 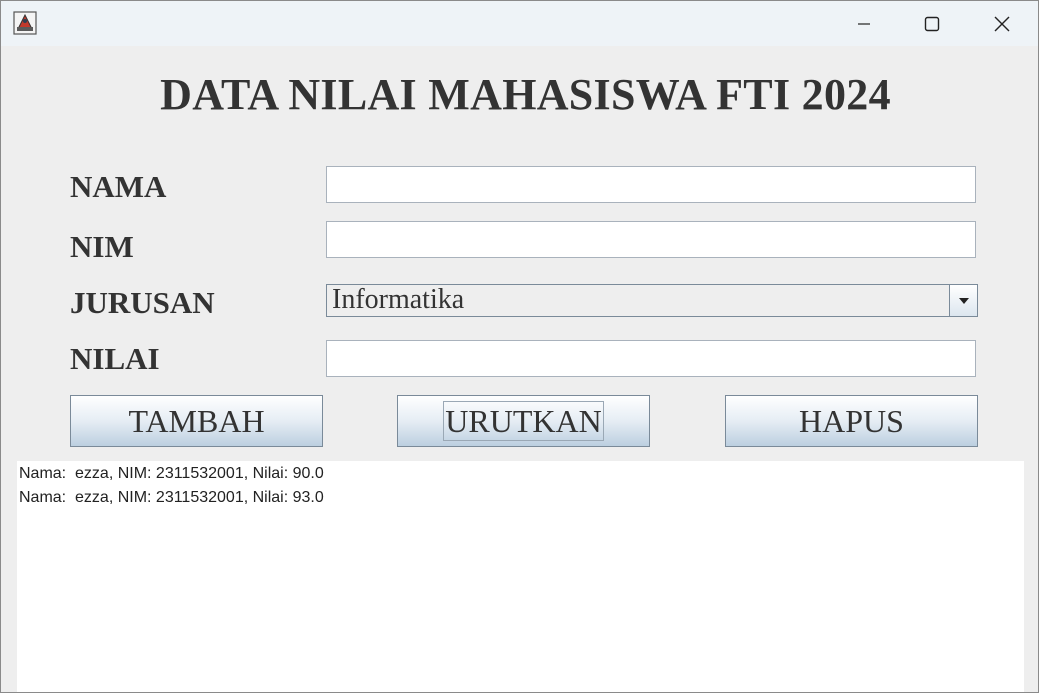 I want to click on jurusan-combobox: Informatika, so click(x=652, y=300).